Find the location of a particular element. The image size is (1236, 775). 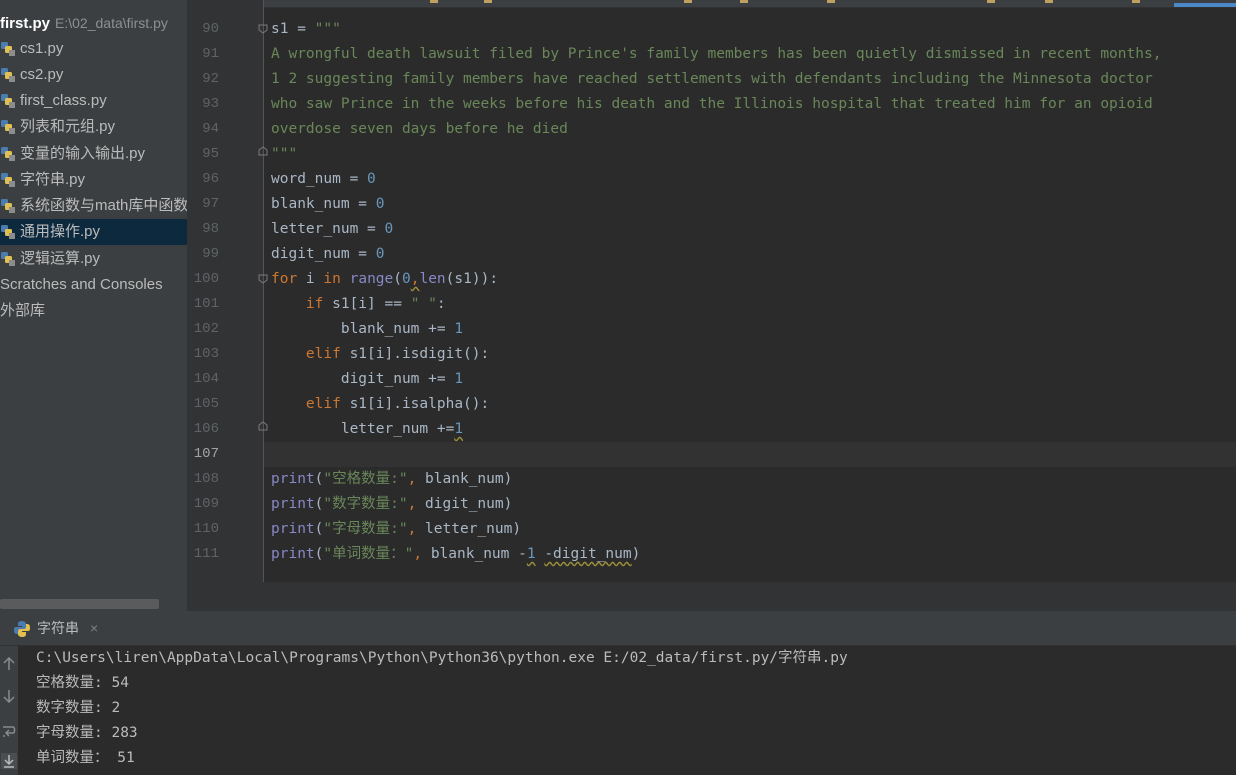

file-label: 通用操作.py is located at coordinates (60, 231).